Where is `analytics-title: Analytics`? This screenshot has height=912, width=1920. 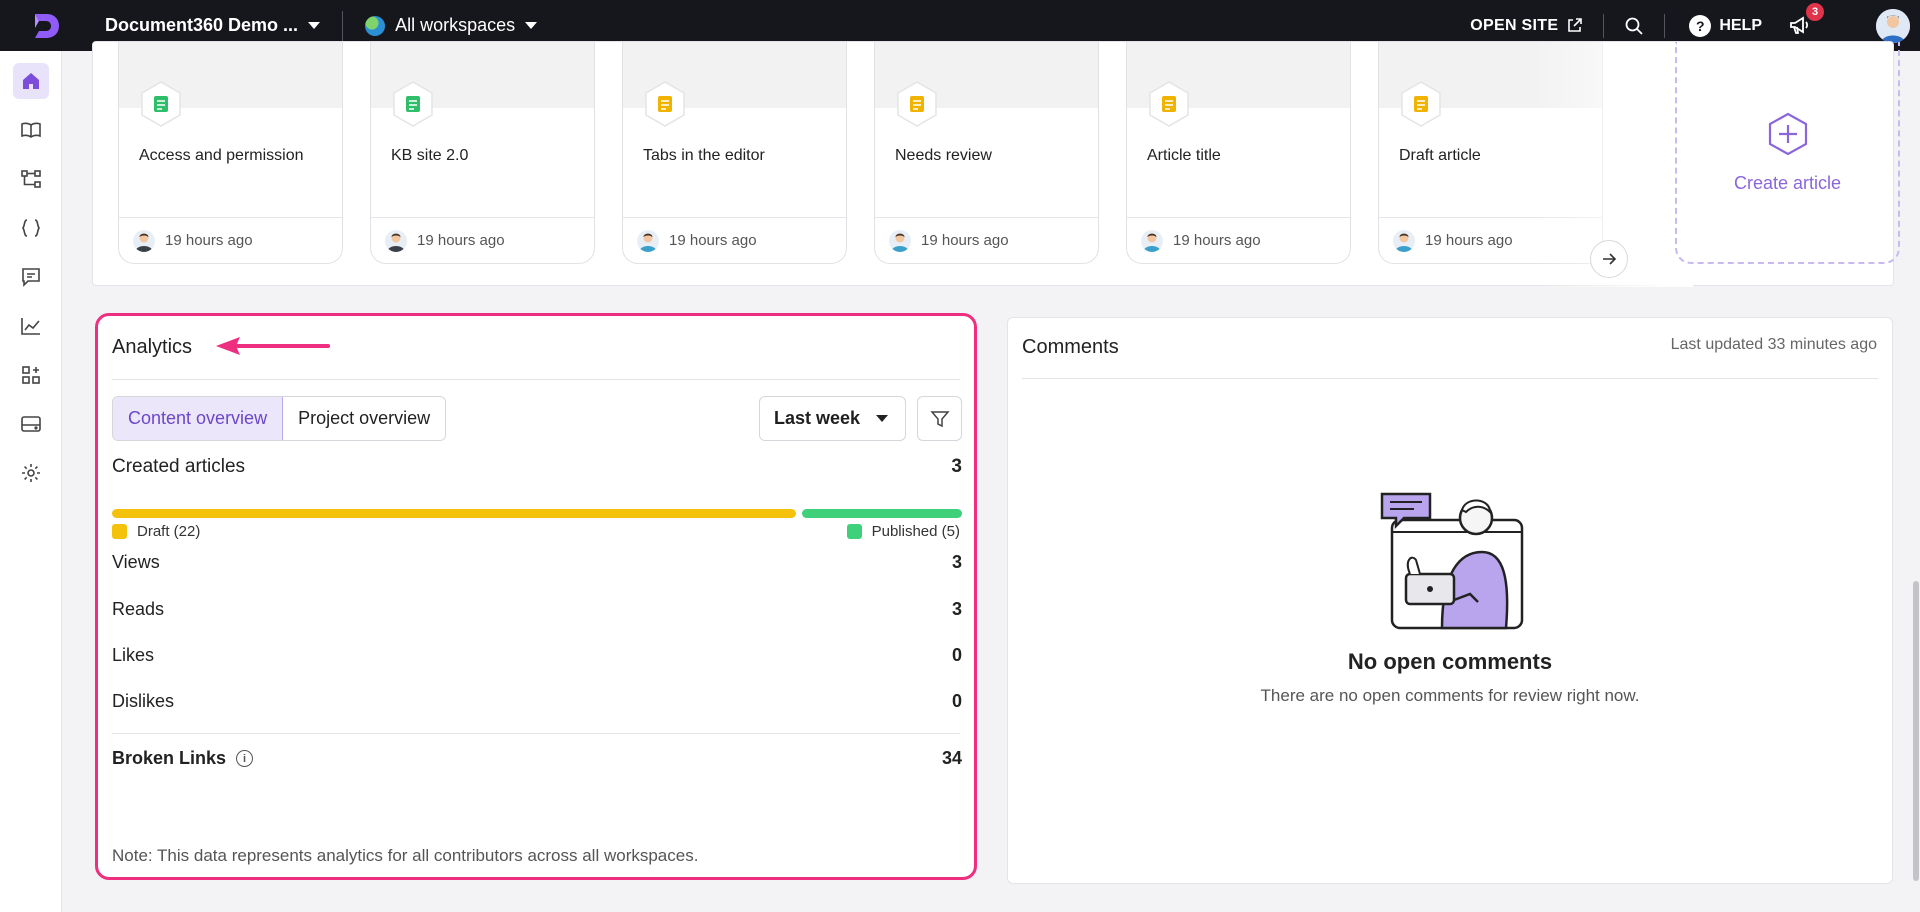
analytics-title: Analytics is located at coordinates (152, 347).